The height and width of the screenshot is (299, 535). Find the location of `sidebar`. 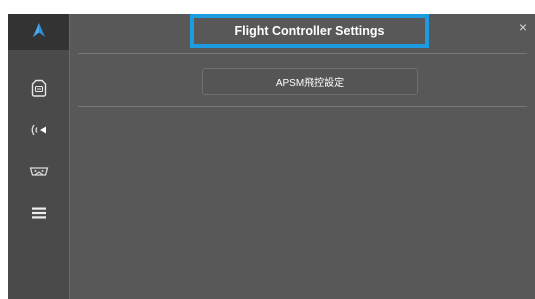

sidebar is located at coordinates (39, 156).